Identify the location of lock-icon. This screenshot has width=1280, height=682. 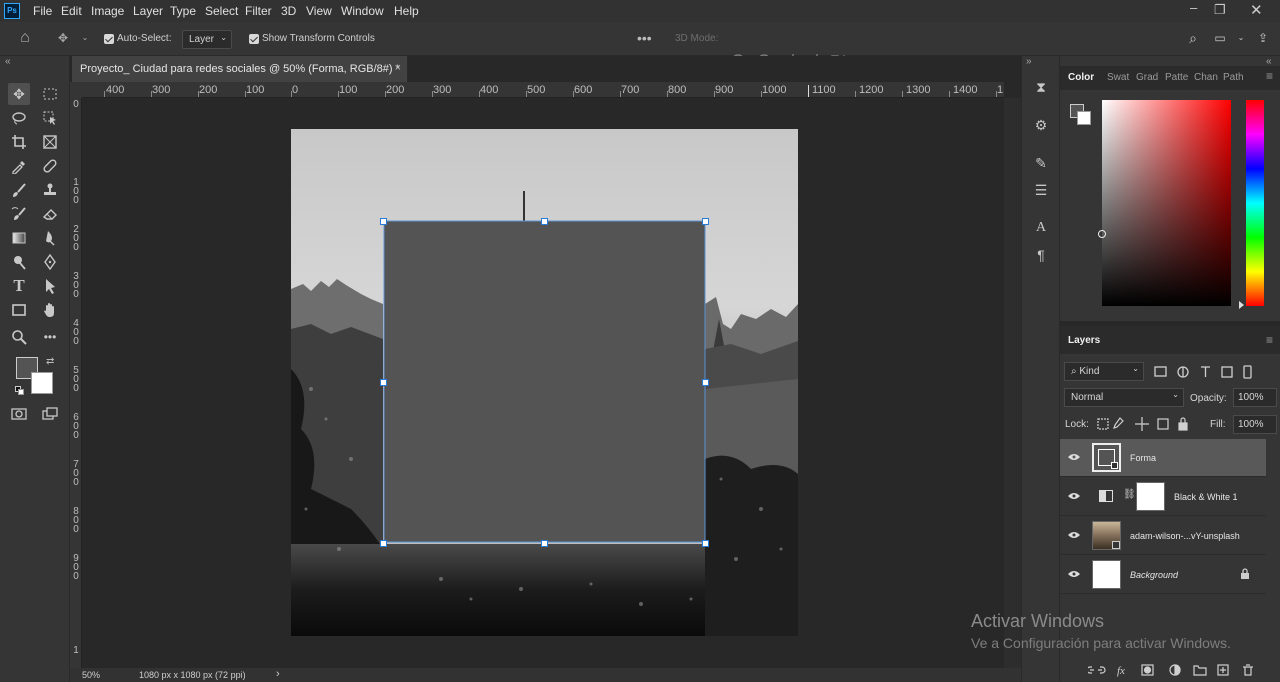
(1245, 574).